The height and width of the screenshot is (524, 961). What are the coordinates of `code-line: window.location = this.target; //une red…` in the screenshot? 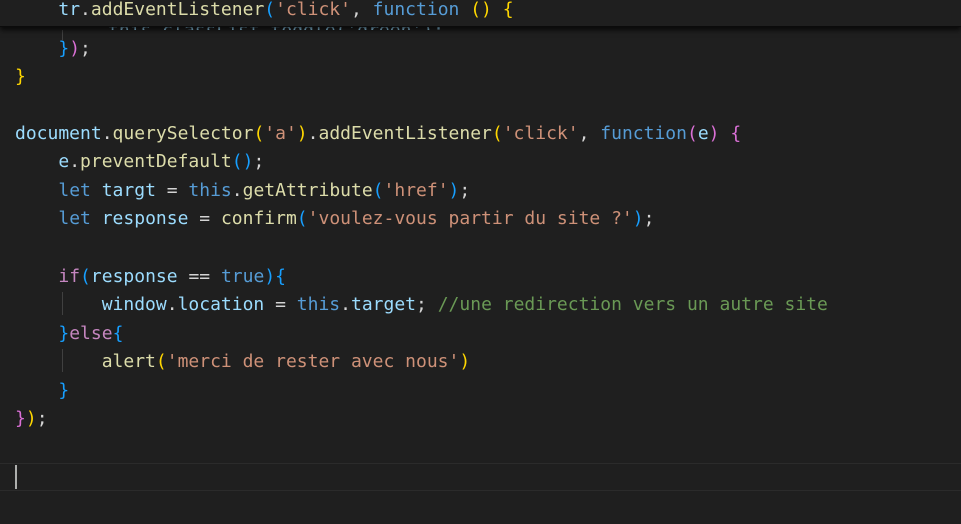 It's located at (421, 305).